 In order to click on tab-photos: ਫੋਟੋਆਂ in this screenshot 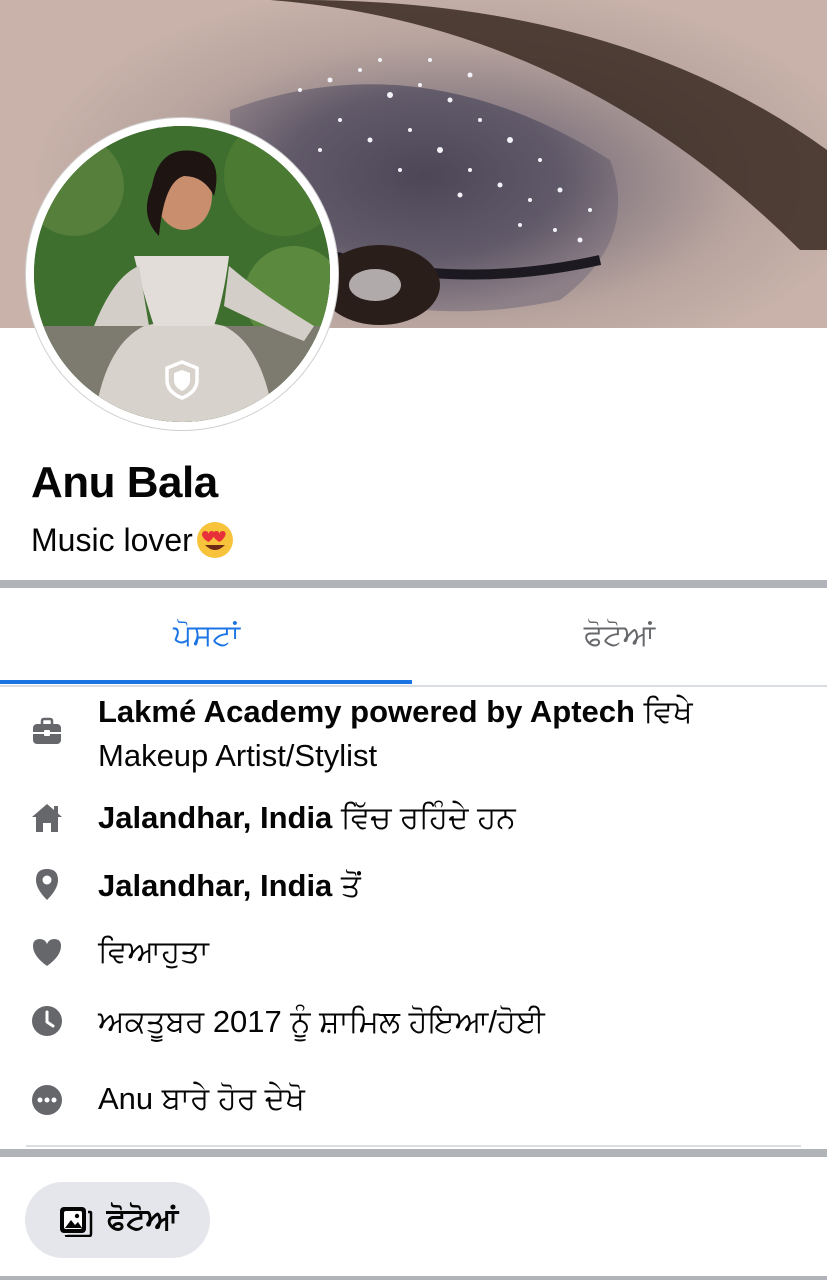, I will do `click(619, 635)`.